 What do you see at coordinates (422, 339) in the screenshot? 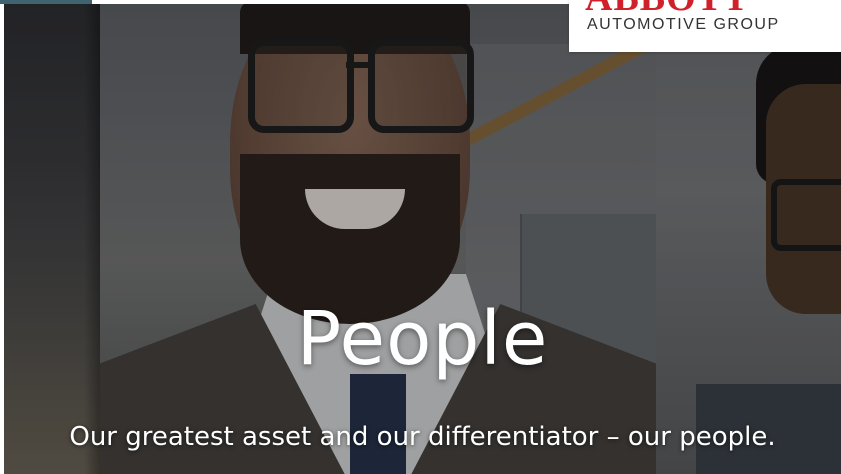
I see `hero-title: People` at bounding box center [422, 339].